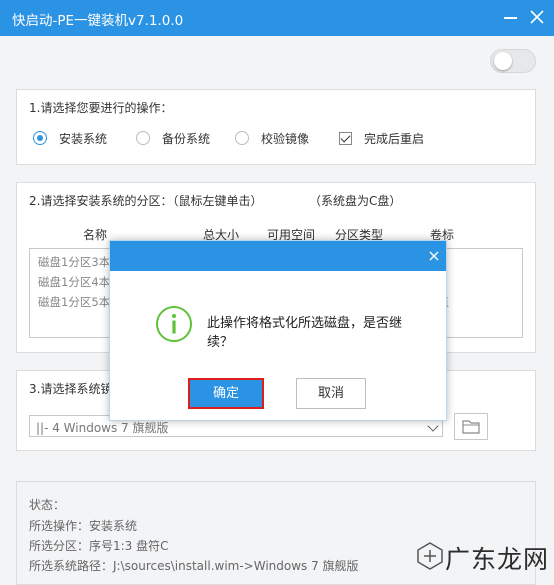 The image size is (554, 585). What do you see at coordinates (98, 21) in the screenshot?
I see `window-title: 快启动-PE一键装机v7.1.0.0` at bounding box center [98, 21].